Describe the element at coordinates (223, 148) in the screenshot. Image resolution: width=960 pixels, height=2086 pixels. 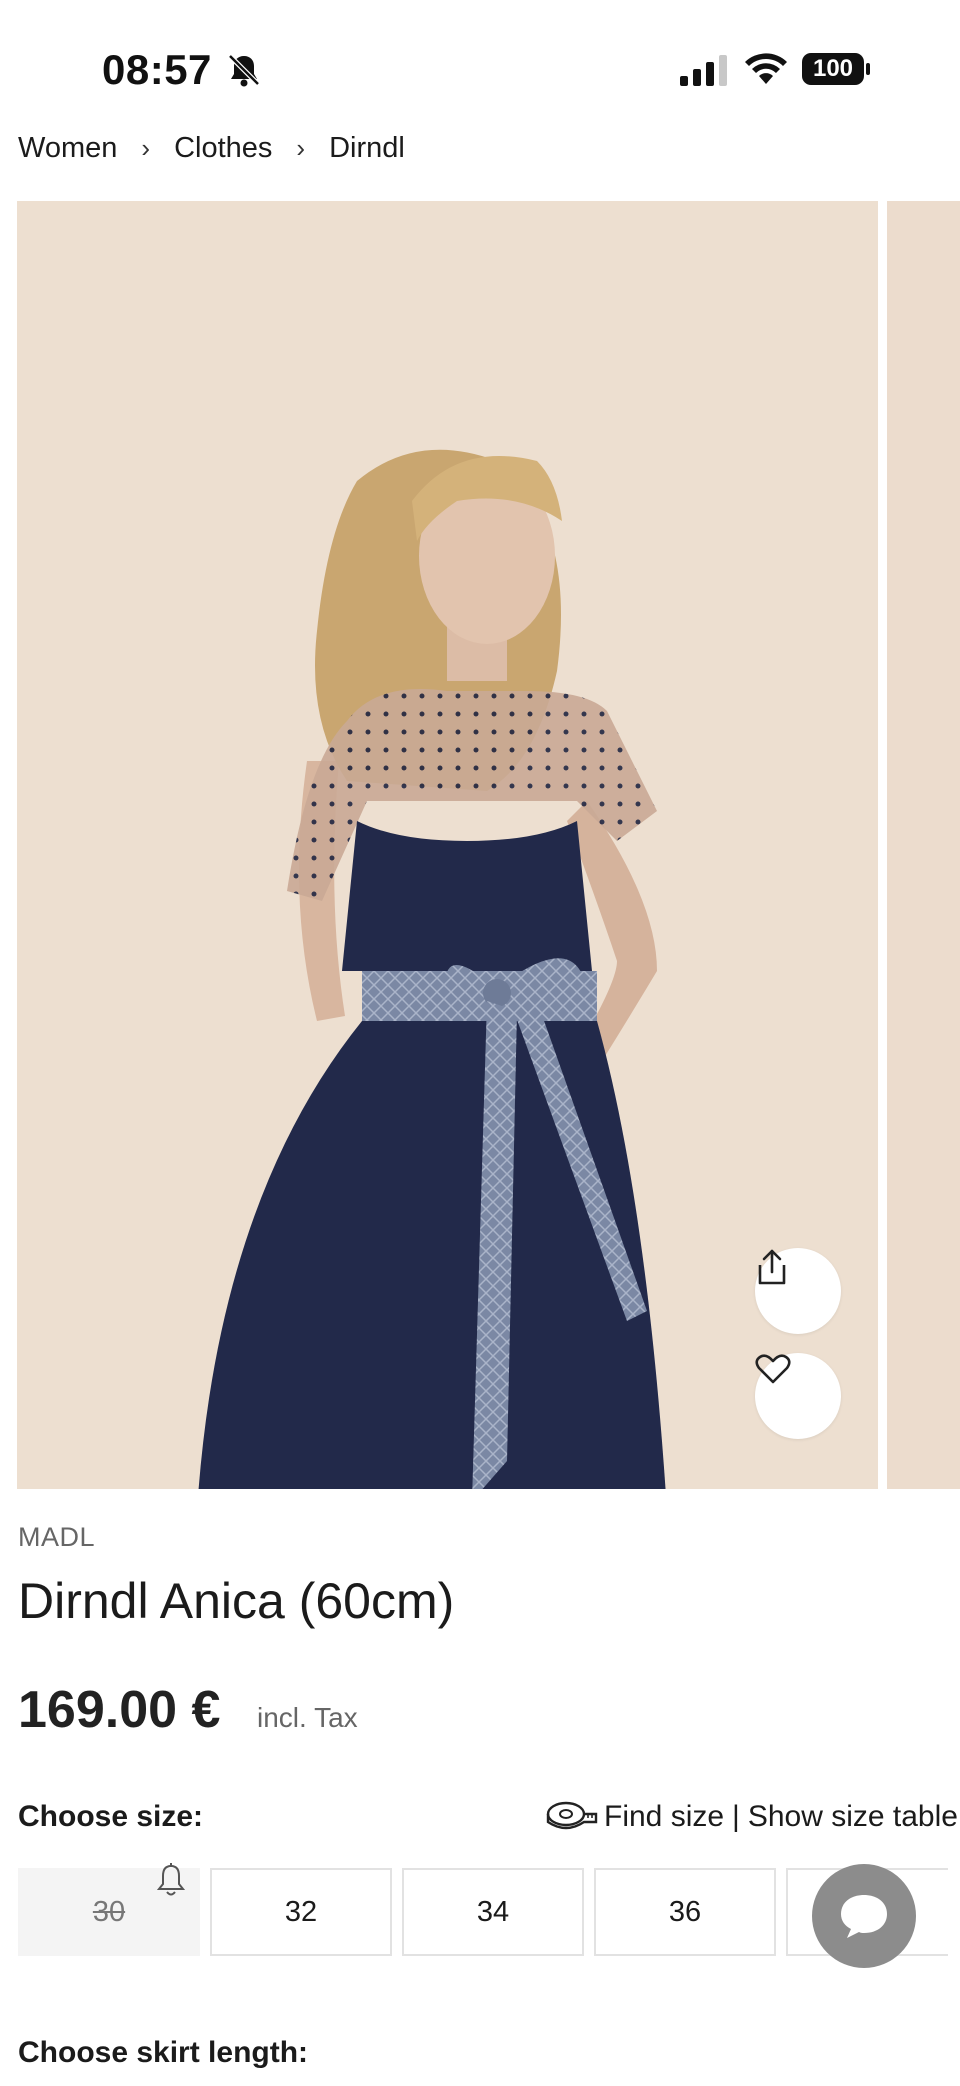
I see `breadcrumb-clothes: Clothes` at that location.